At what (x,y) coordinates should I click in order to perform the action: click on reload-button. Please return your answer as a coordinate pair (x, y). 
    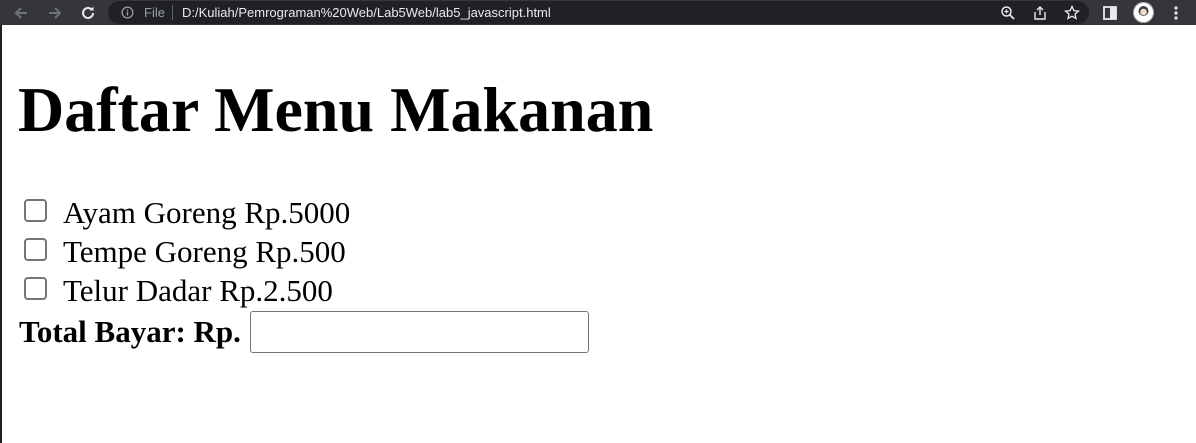
    Looking at the image, I should click on (88, 12).